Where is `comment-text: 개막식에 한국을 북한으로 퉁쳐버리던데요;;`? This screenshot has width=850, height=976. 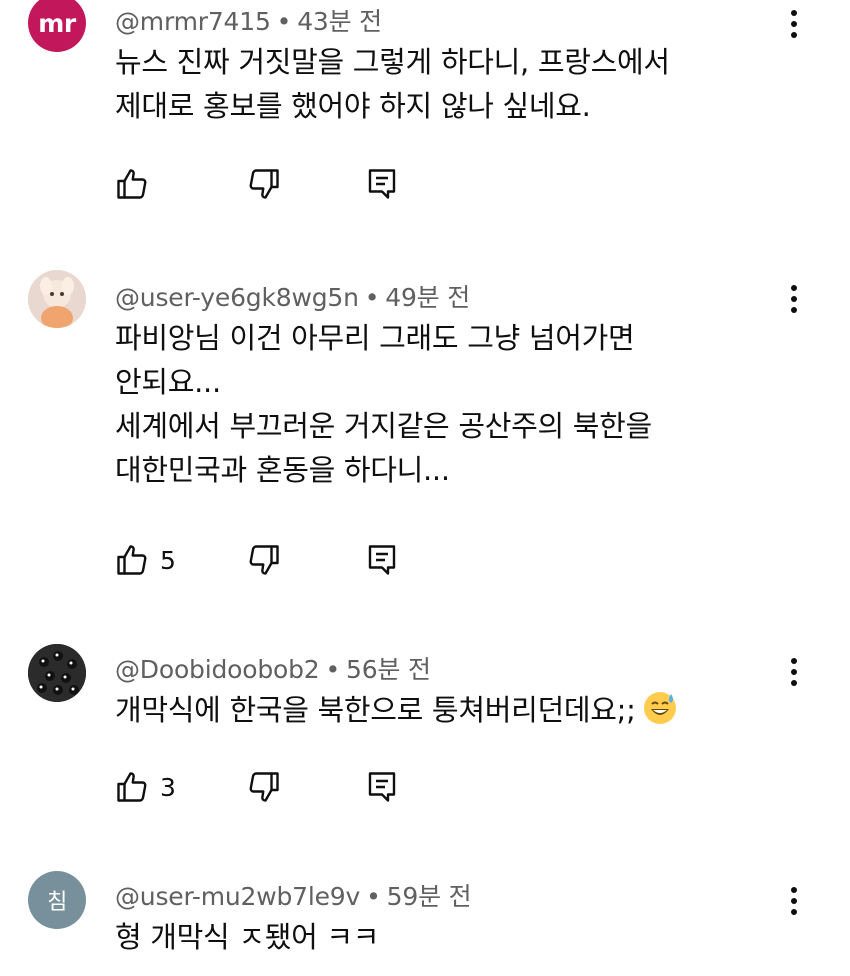 comment-text: 개막식에 한국을 북한으로 퉁쳐버리던데요;; is located at coordinates (435, 710).